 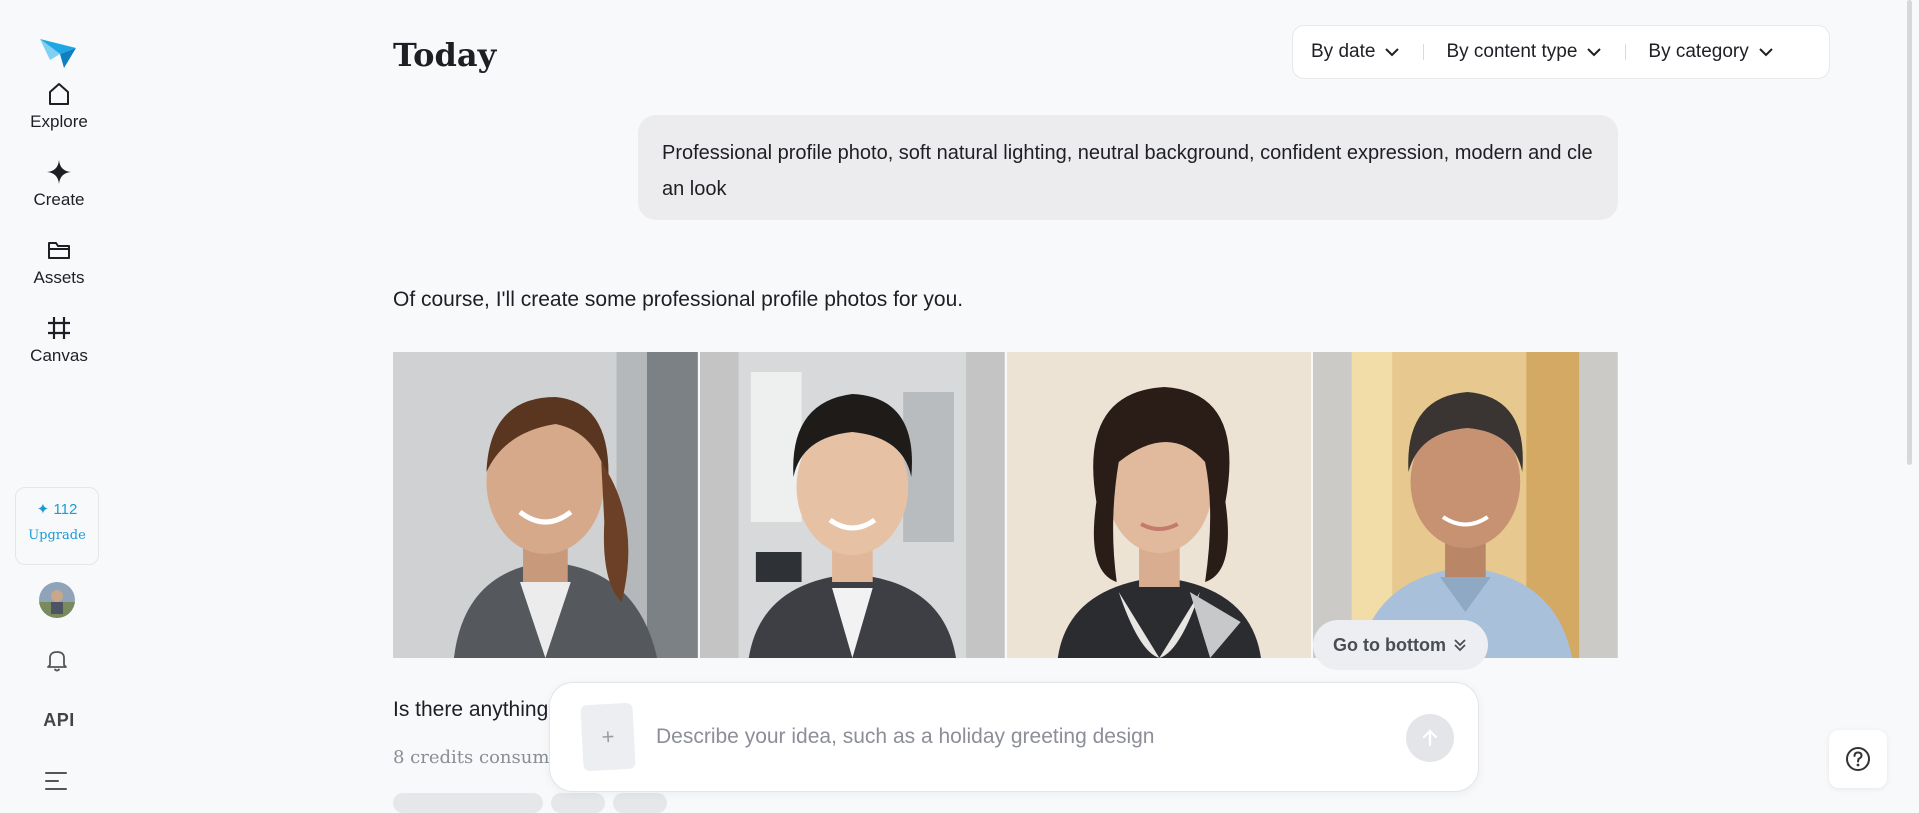 What do you see at coordinates (1343, 51) in the screenshot?
I see `filter-label: By date` at bounding box center [1343, 51].